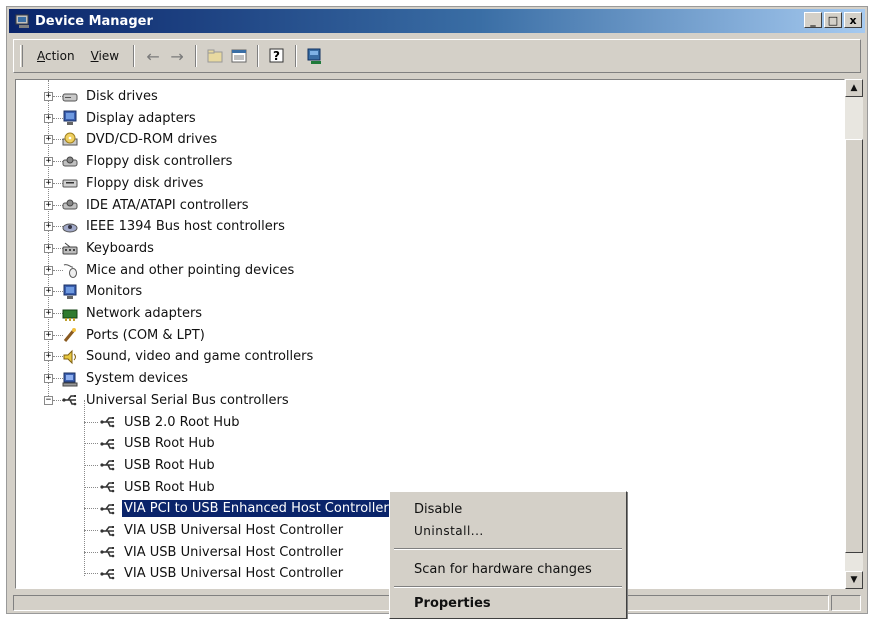 This screenshot has height=619, width=876. Describe the element at coordinates (94, 21) in the screenshot. I see `window-title: Device Manager` at that location.